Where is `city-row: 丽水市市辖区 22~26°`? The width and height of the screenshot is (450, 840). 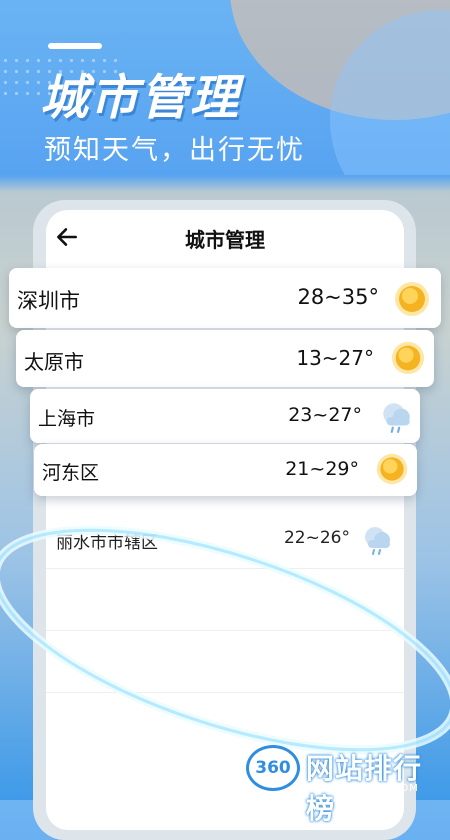 city-row: 丽水市市辖区 22~26° is located at coordinates (225, 539).